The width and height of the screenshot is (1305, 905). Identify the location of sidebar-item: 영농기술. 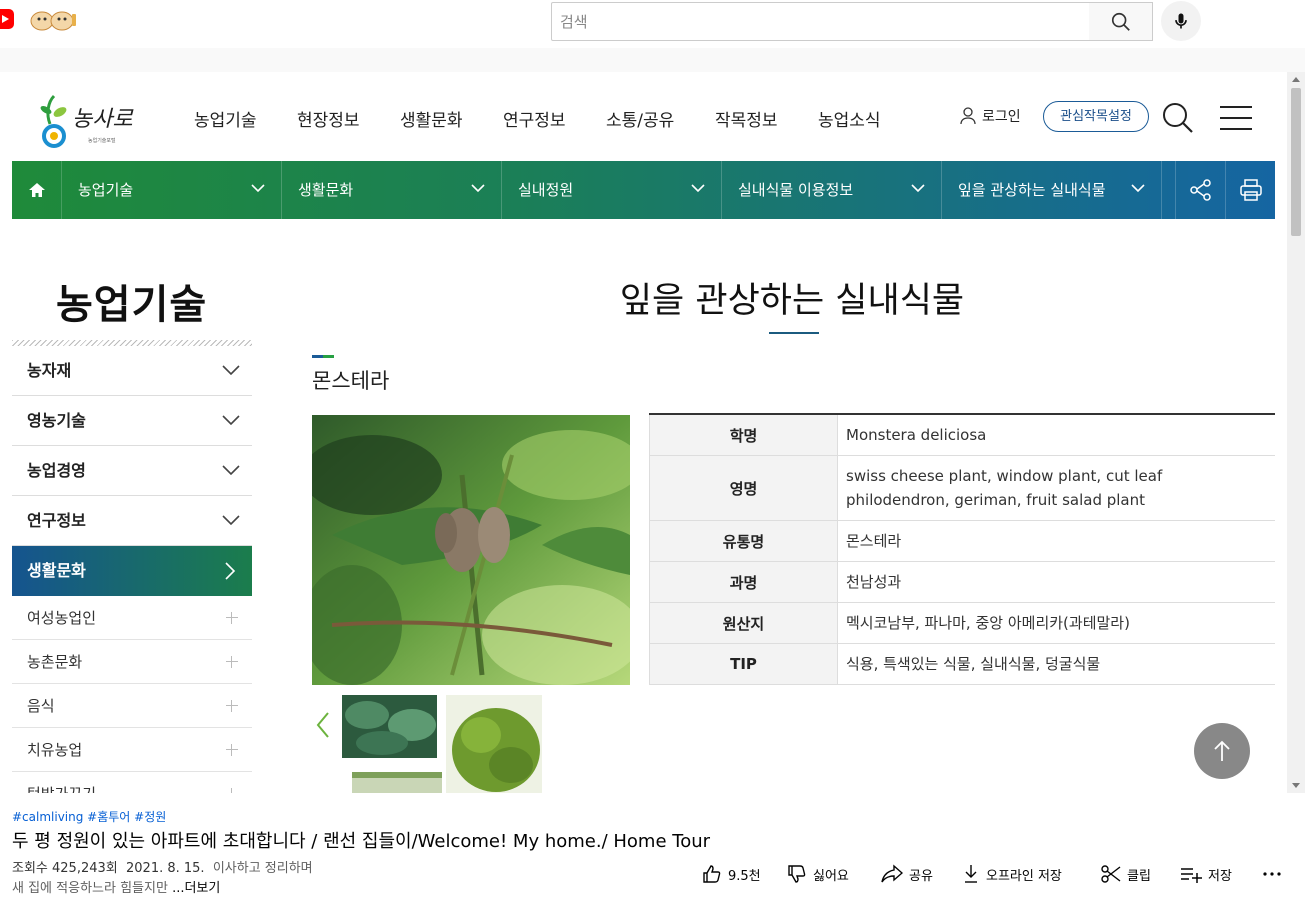
(132, 421).